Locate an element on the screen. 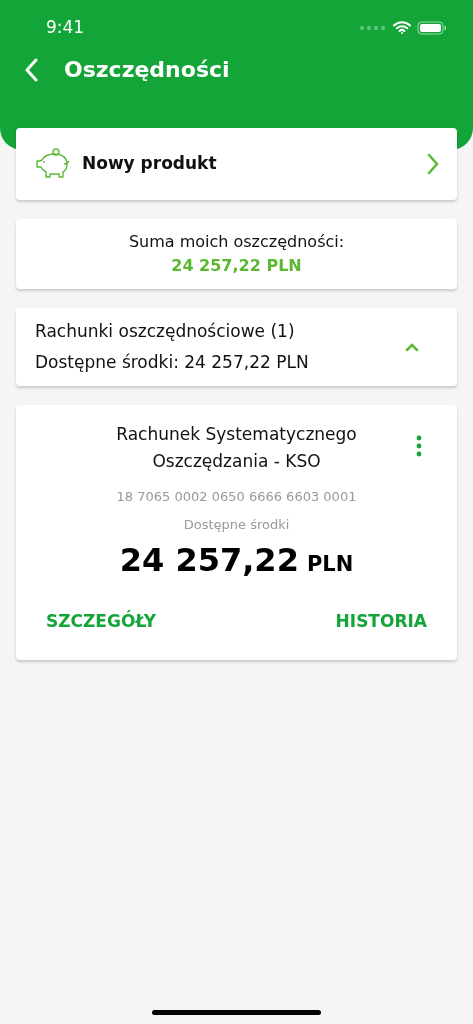 This screenshot has width=473, height=1024. wifi-icon is located at coordinates (402, 27).